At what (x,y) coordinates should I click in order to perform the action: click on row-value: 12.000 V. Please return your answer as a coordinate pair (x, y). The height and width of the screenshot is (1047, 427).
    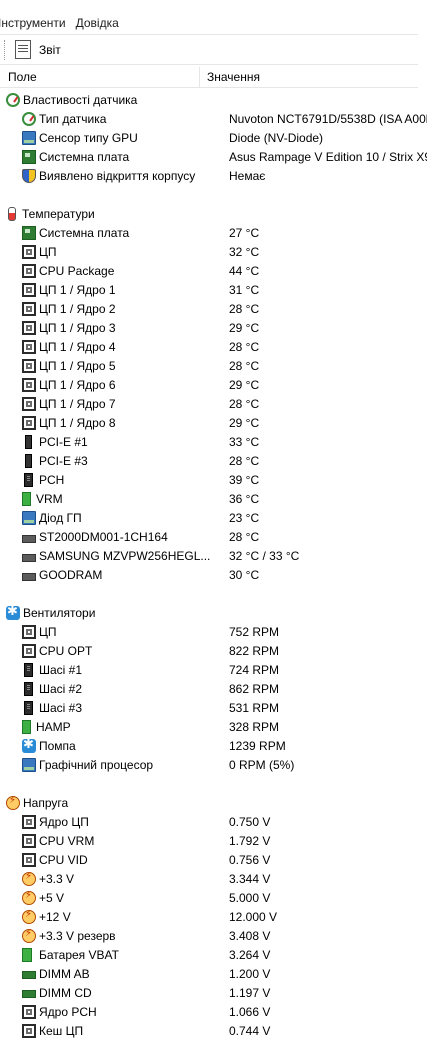
    Looking at the image, I should click on (253, 916).